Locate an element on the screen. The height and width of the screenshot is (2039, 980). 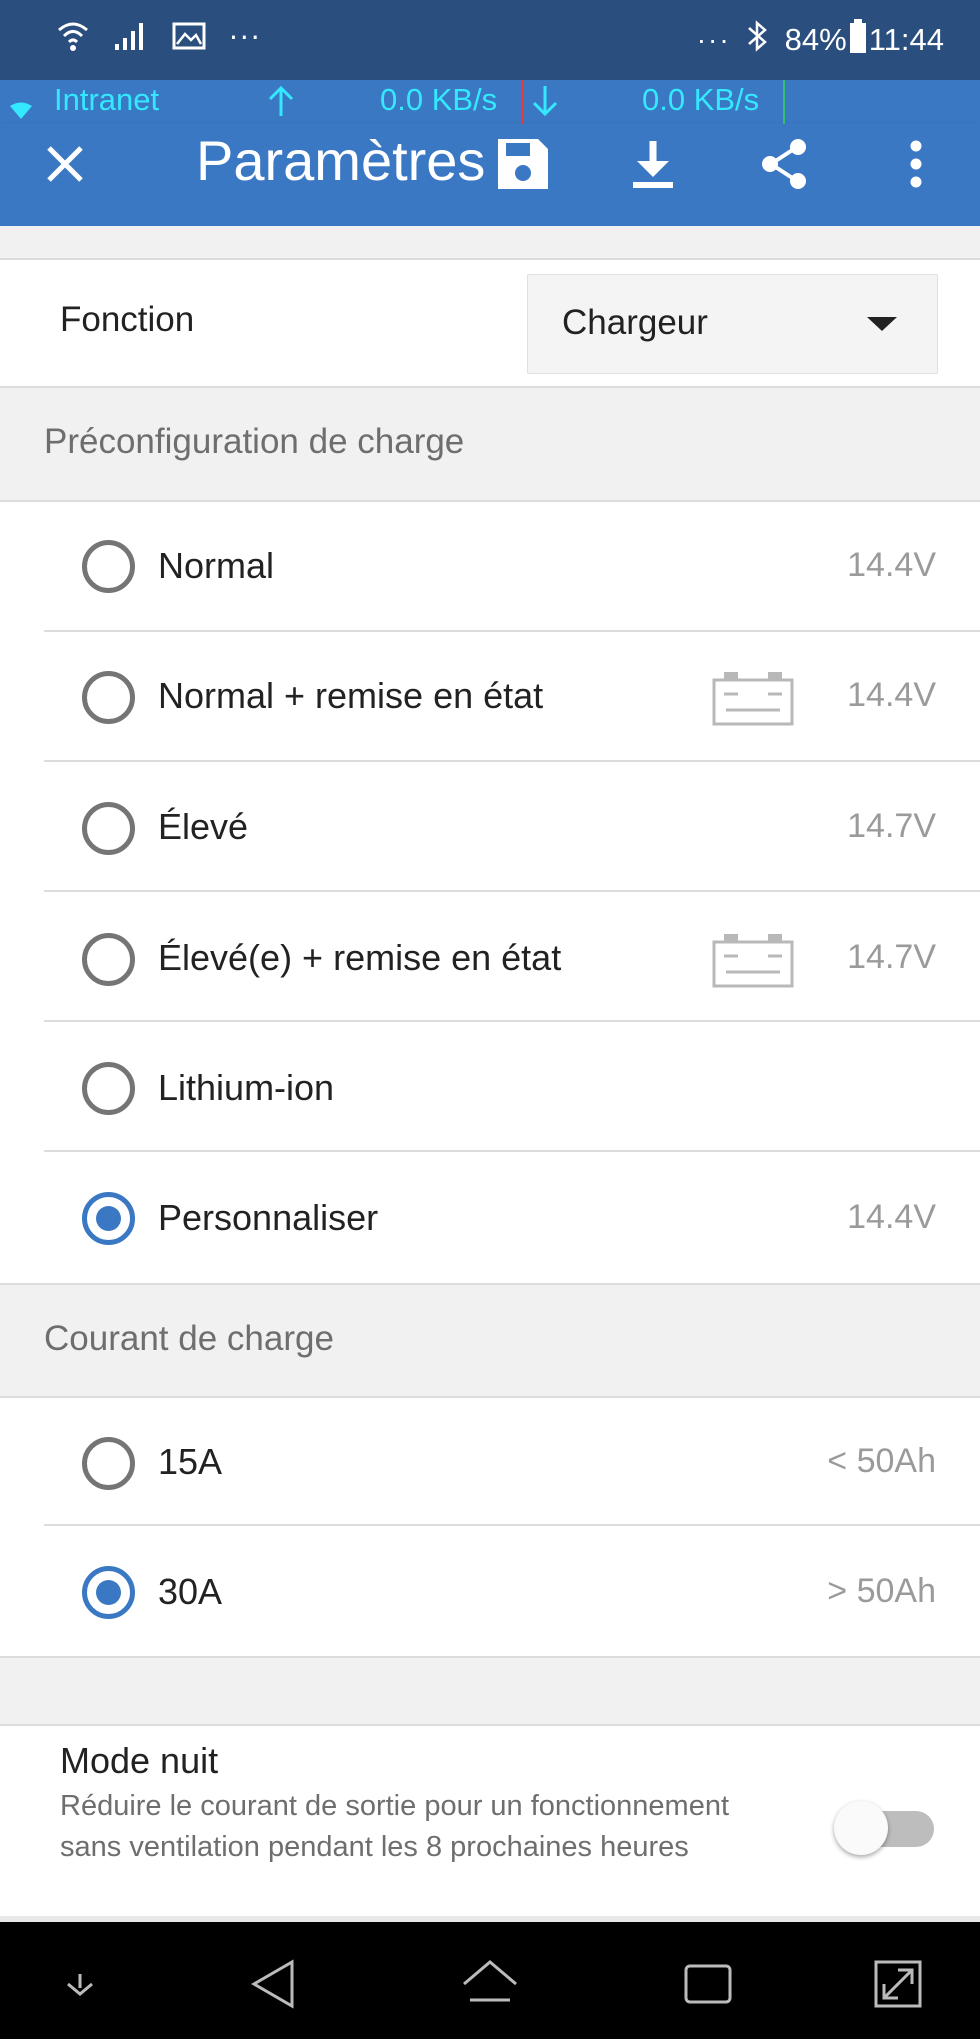
save-icon is located at coordinates (523, 164).